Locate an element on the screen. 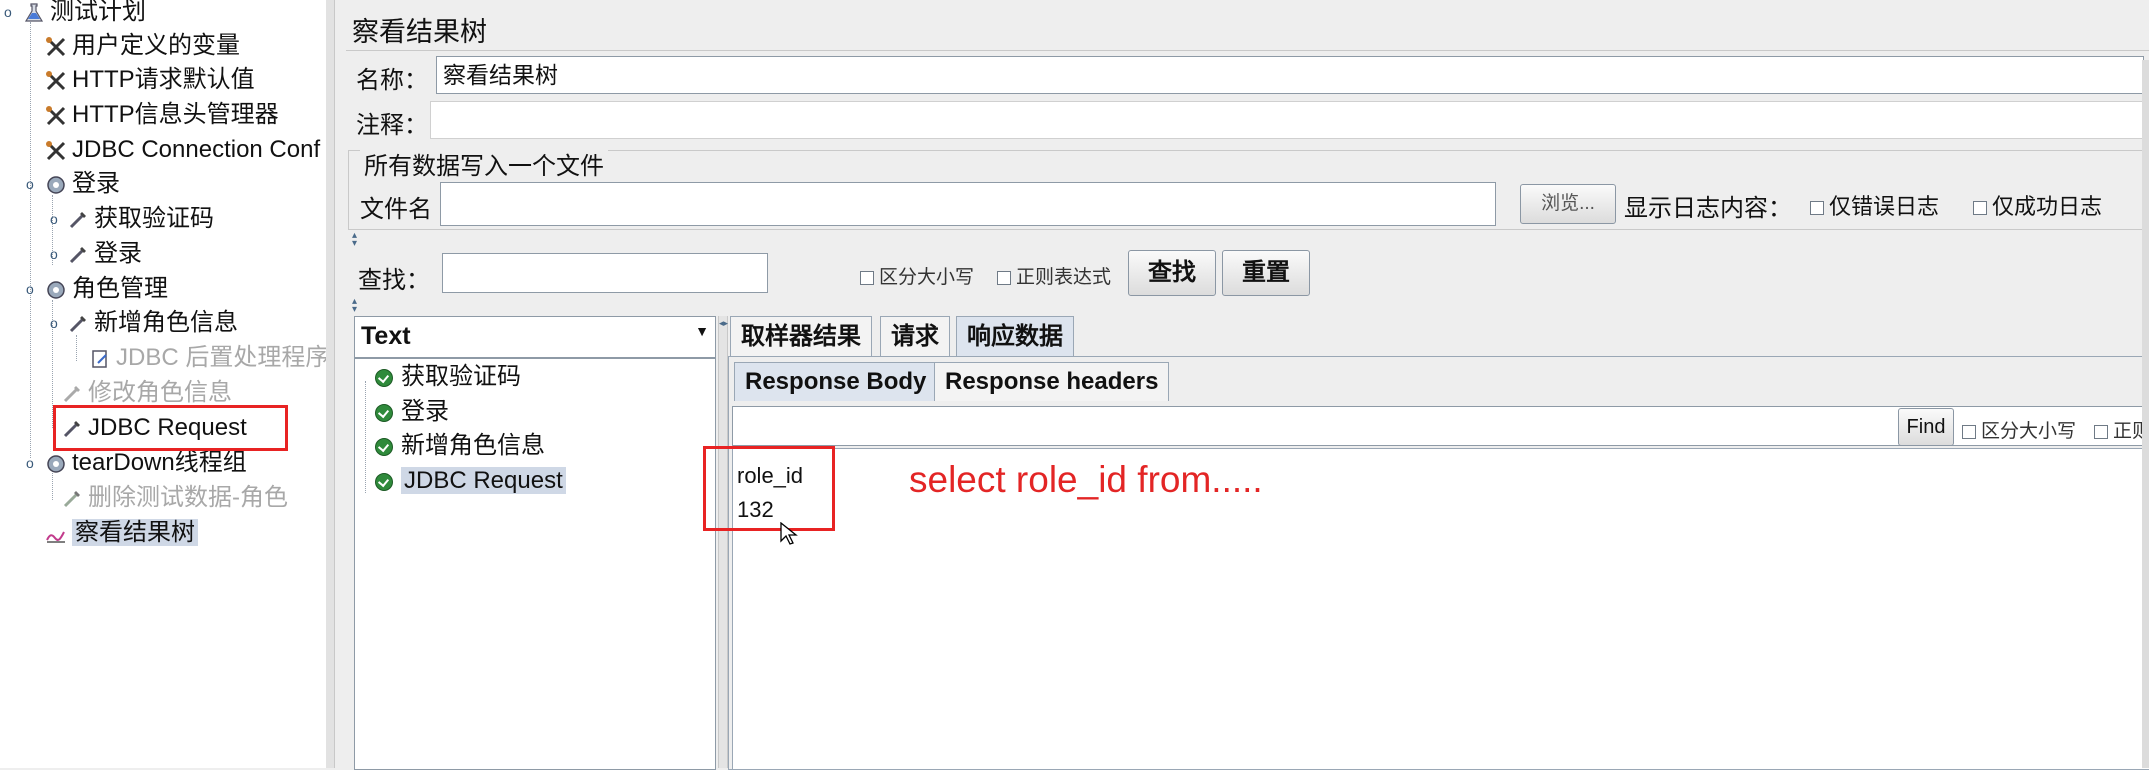 The width and height of the screenshot is (2149, 770). tree-node-test-plan: o 测试计划 is located at coordinates (74, 14).